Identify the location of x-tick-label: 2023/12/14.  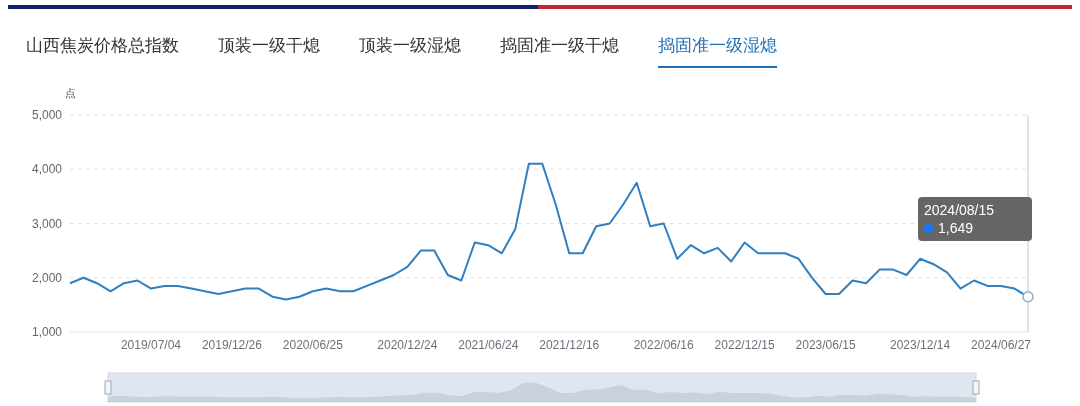
(920, 345).